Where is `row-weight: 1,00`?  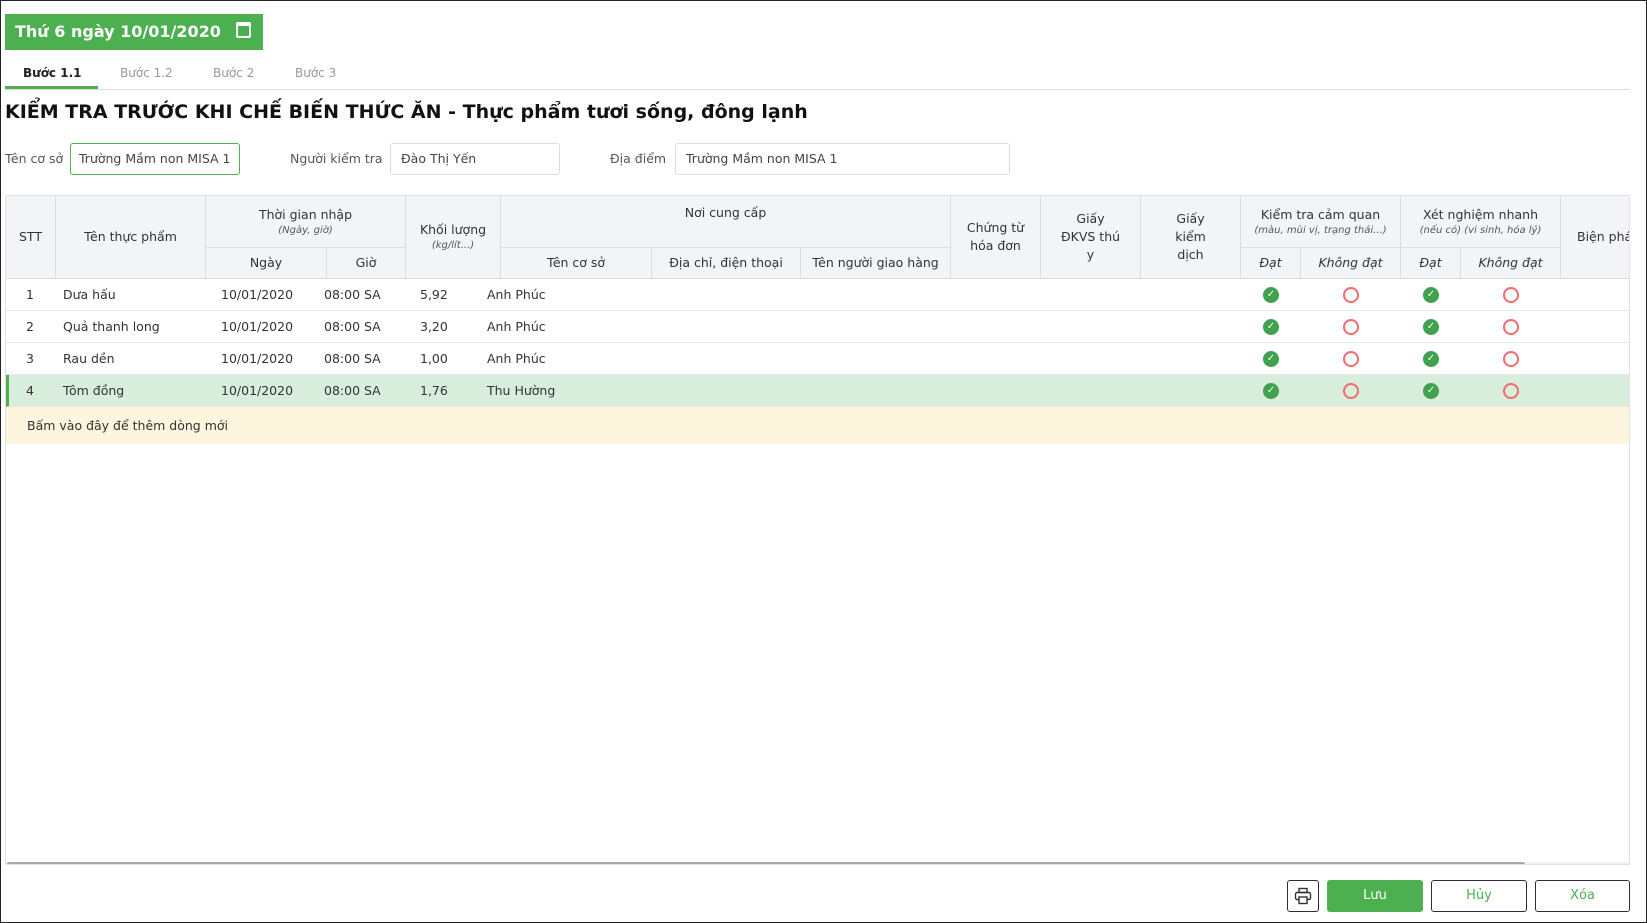
row-weight: 1,00 is located at coordinates (434, 358).